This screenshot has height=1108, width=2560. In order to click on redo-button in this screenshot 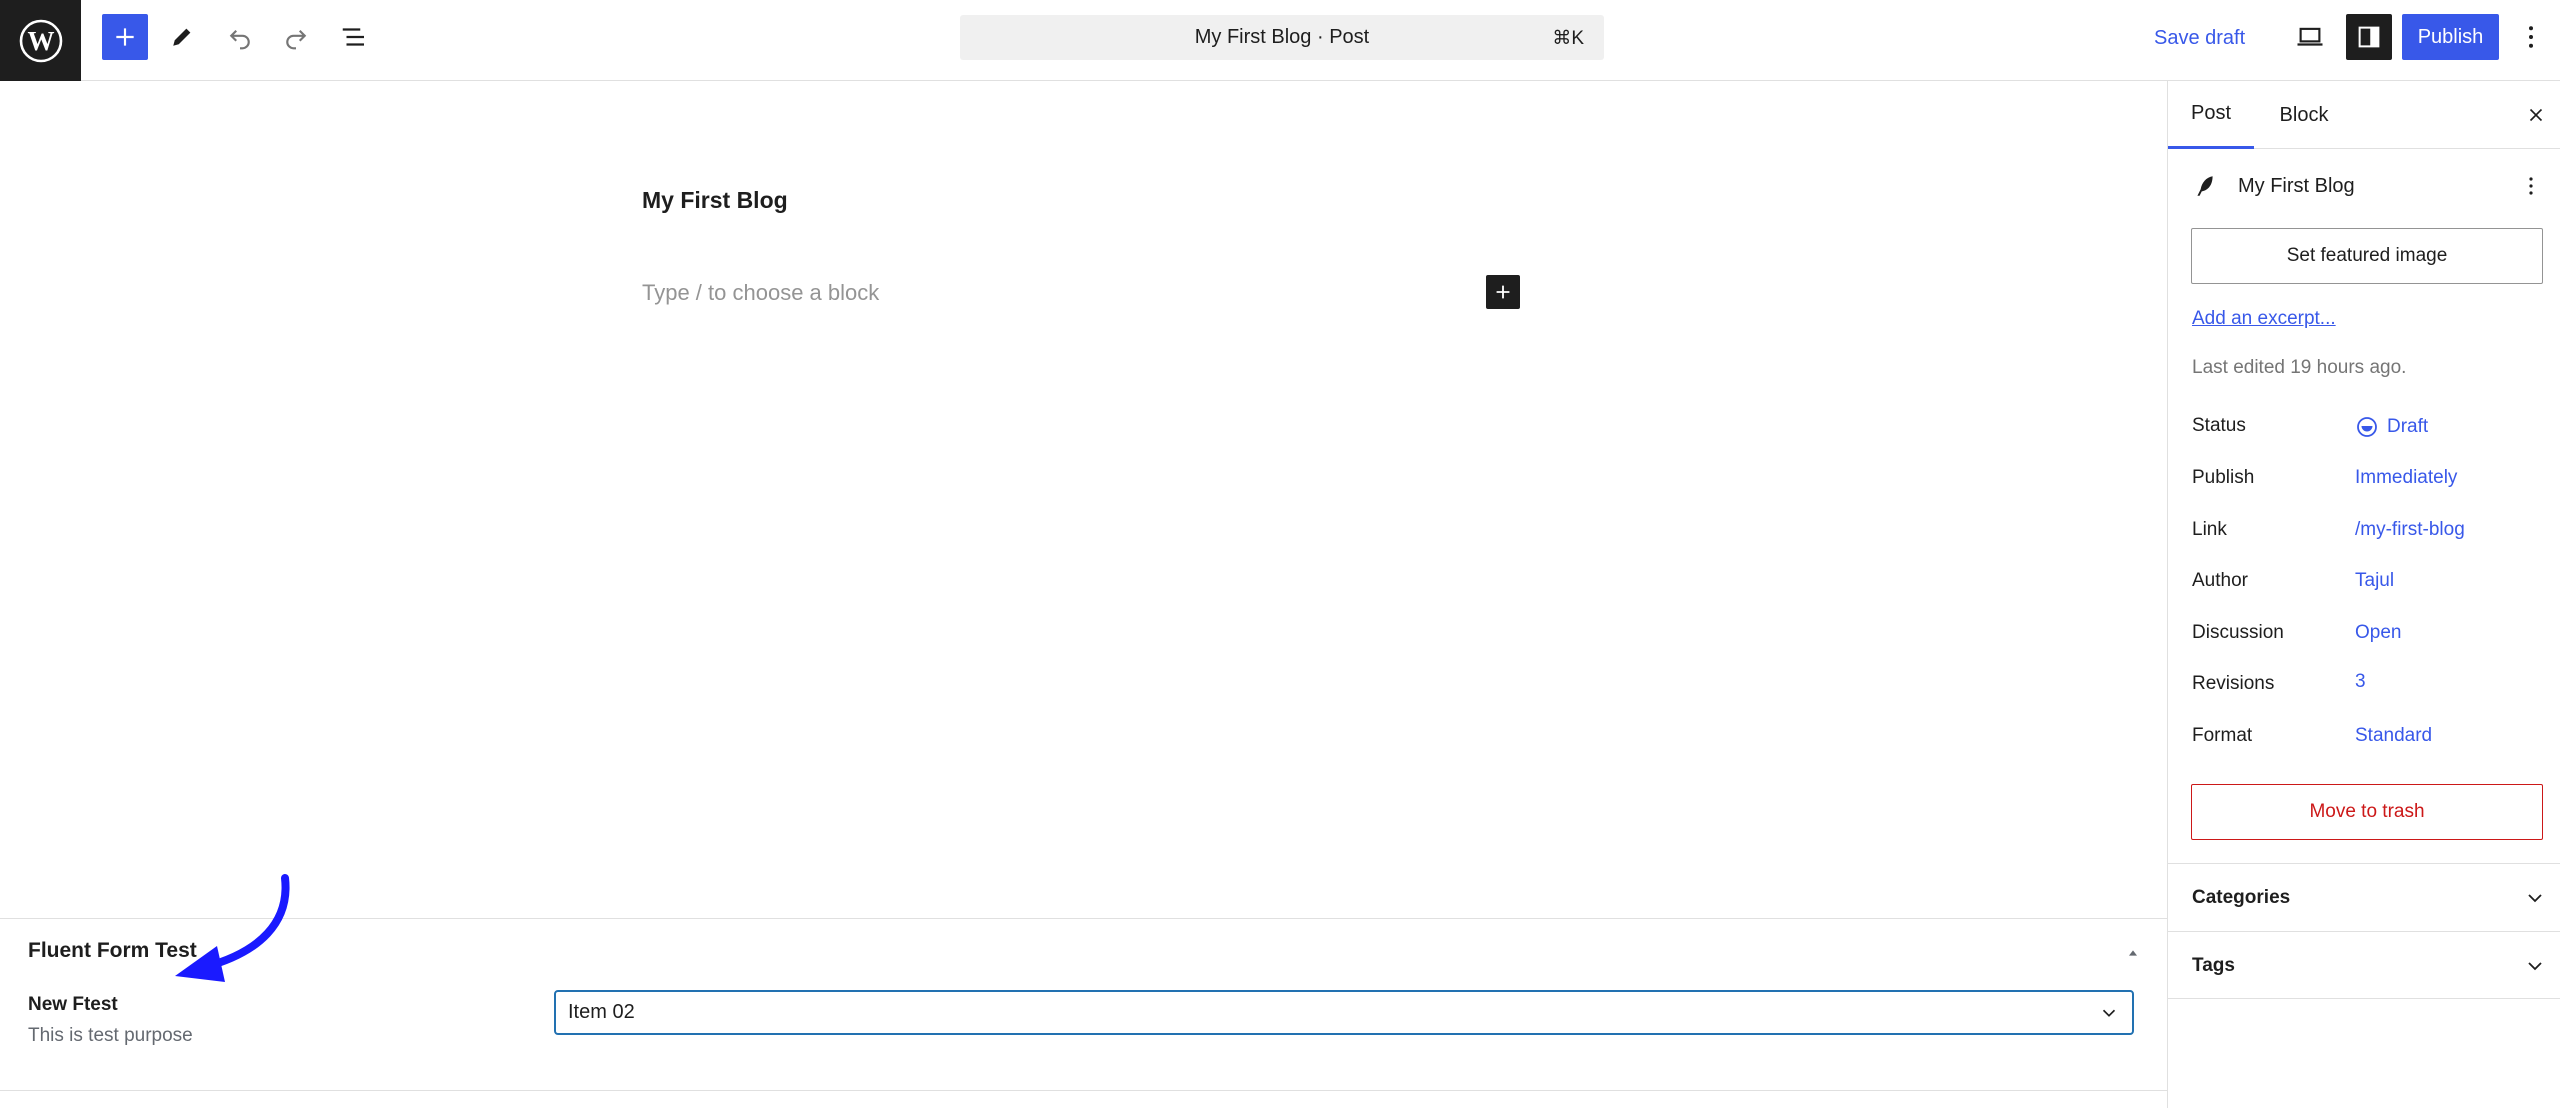, I will do `click(296, 37)`.